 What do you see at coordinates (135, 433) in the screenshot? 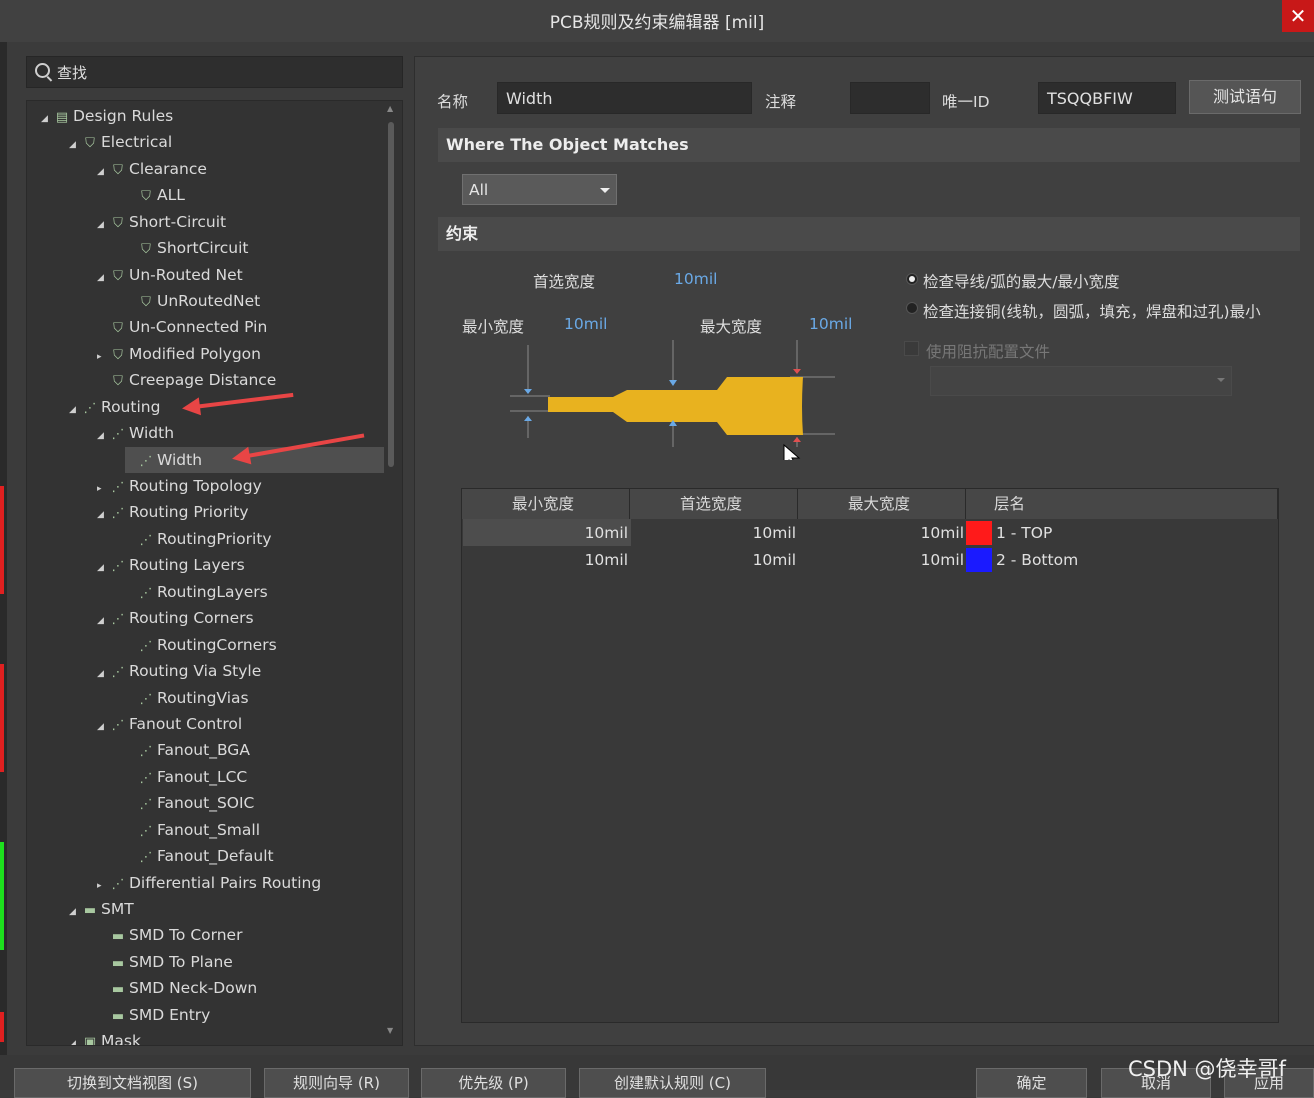
I see `tree-item: ◢ ⋰ Width` at bounding box center [135, 433].